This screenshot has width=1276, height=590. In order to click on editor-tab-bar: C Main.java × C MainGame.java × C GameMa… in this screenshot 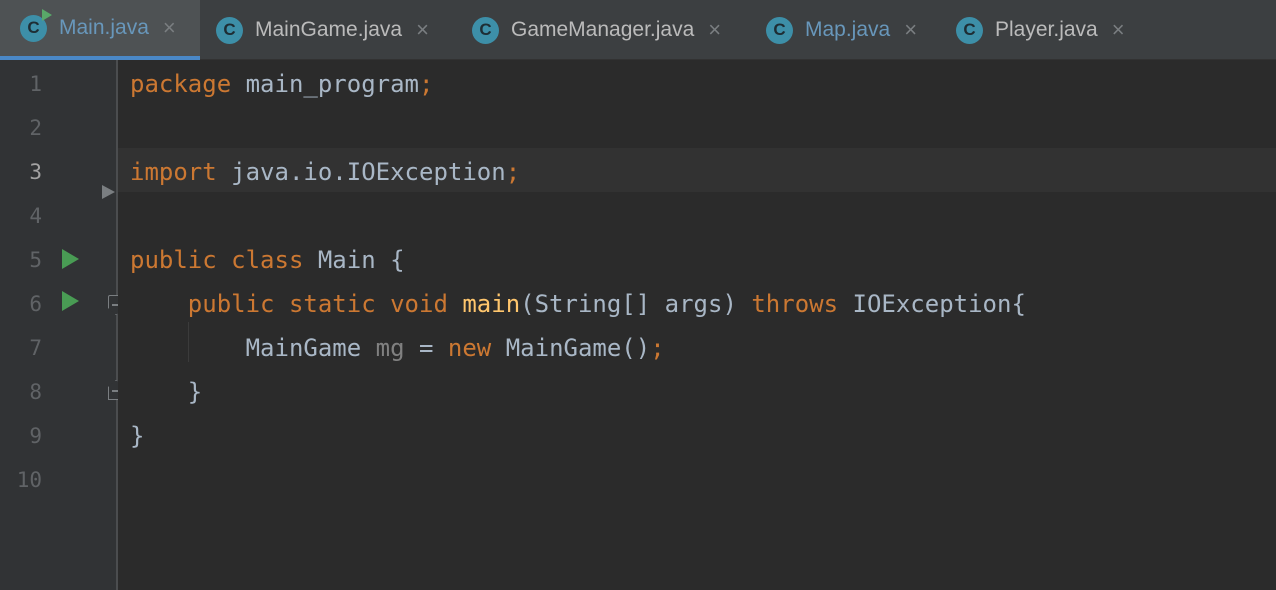, I will do `click(638, 30)`.